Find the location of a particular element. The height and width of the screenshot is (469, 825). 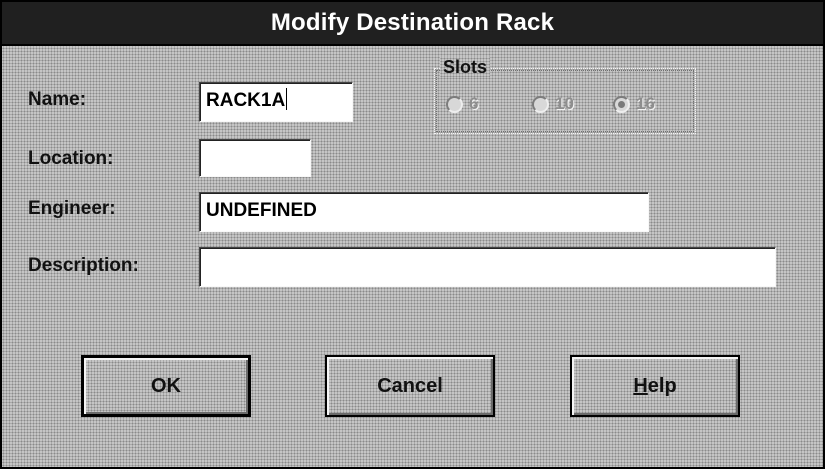

radio-10-circle is located at coordinates (540, 104).